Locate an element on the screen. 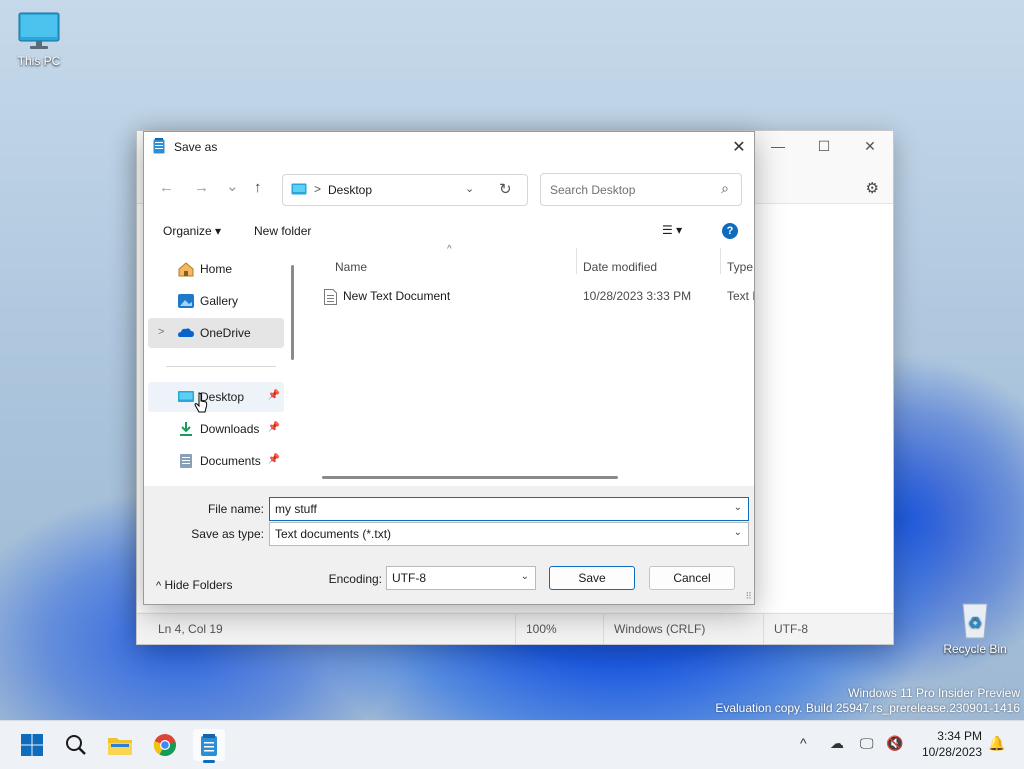 This screenshot has height=769, width=1024. chevron-up-icon: ^ is located at coordinates (159, 586).